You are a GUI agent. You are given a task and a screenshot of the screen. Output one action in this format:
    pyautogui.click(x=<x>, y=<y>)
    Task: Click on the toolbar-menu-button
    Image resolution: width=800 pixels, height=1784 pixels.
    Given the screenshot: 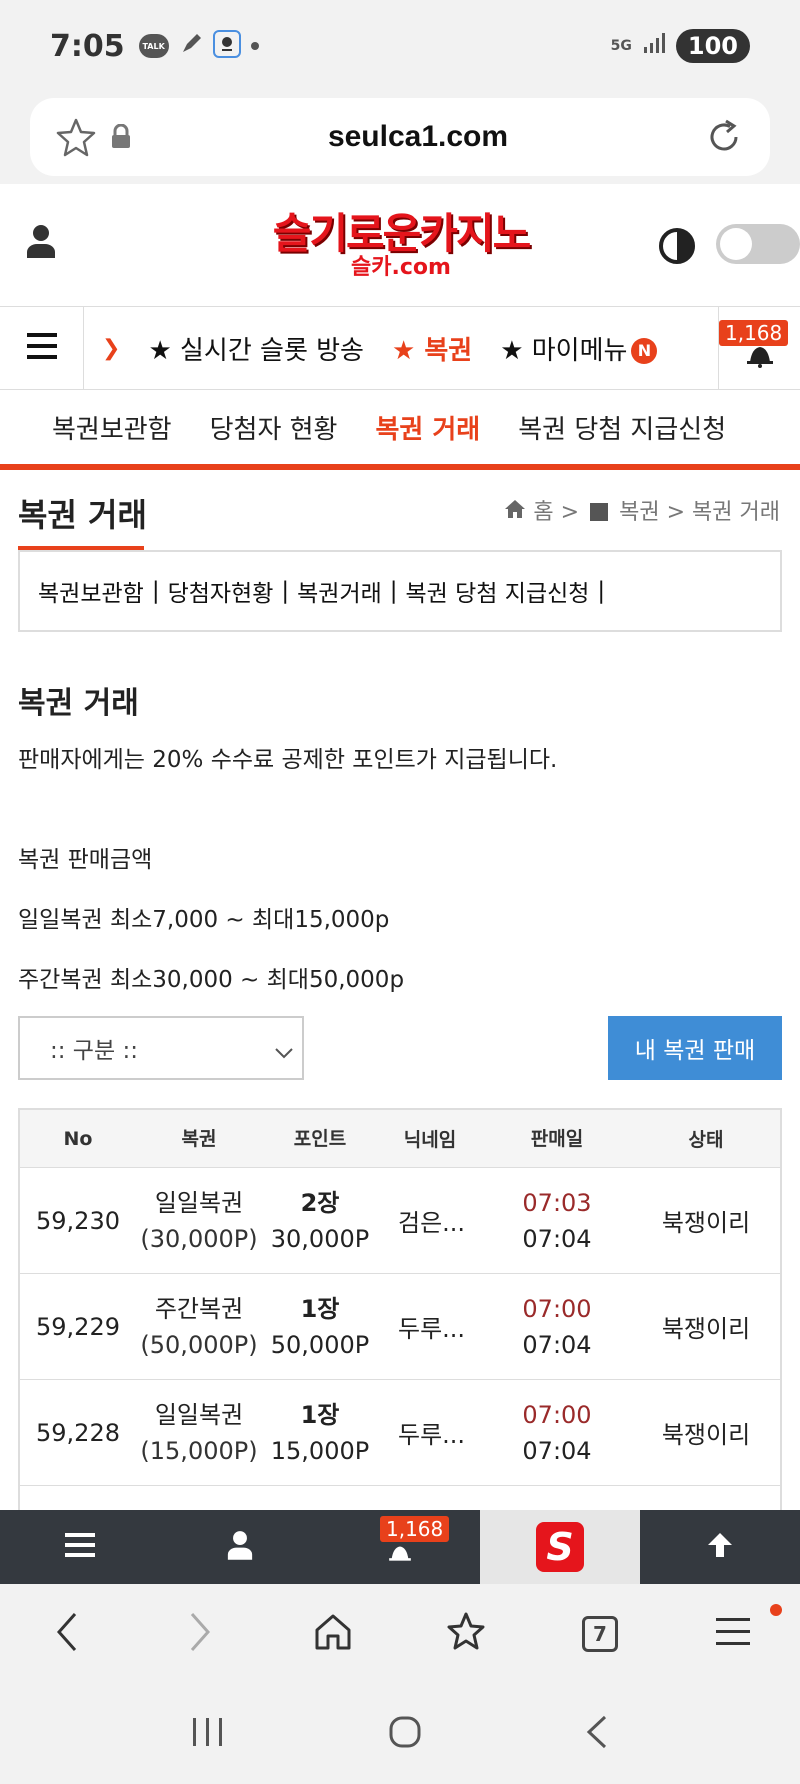 What is the action you would take?
    pyautogui.click(x=80, y=1547)
    